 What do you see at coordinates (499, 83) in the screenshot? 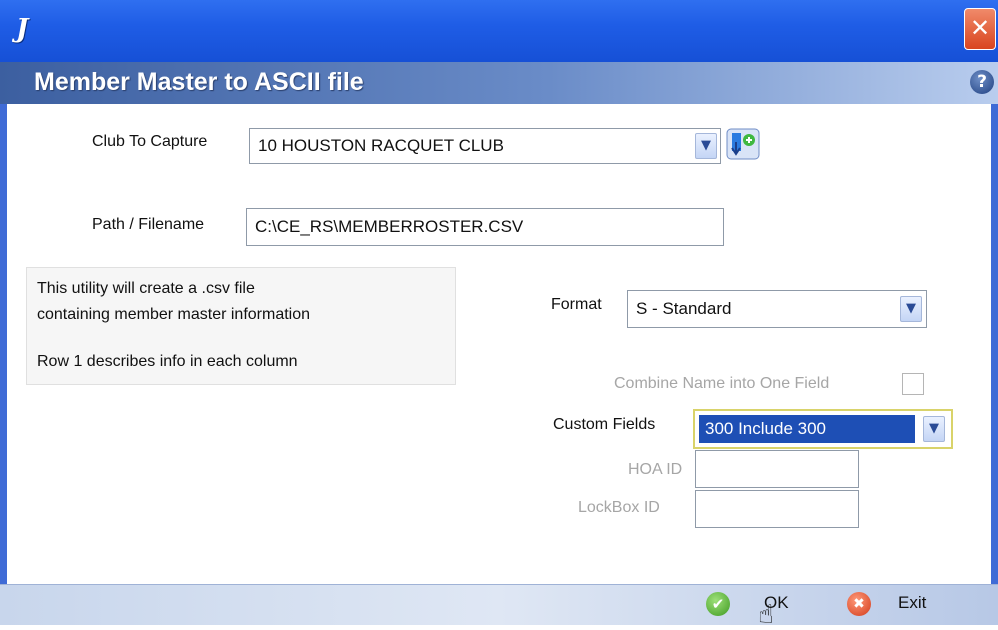
I see `dialog-header: Member Master to ASCII file ?` at bounding box center [499, 83].